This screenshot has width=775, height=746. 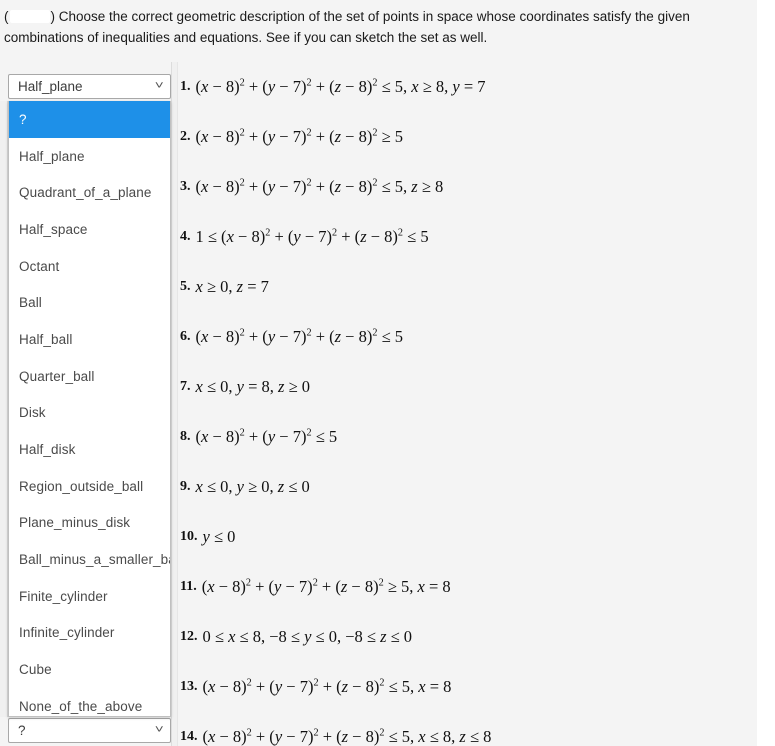 What do you see at coordinates (189, 636) in the screenshot?
I see `item-number: 12.` at bounding box center [189, 636].